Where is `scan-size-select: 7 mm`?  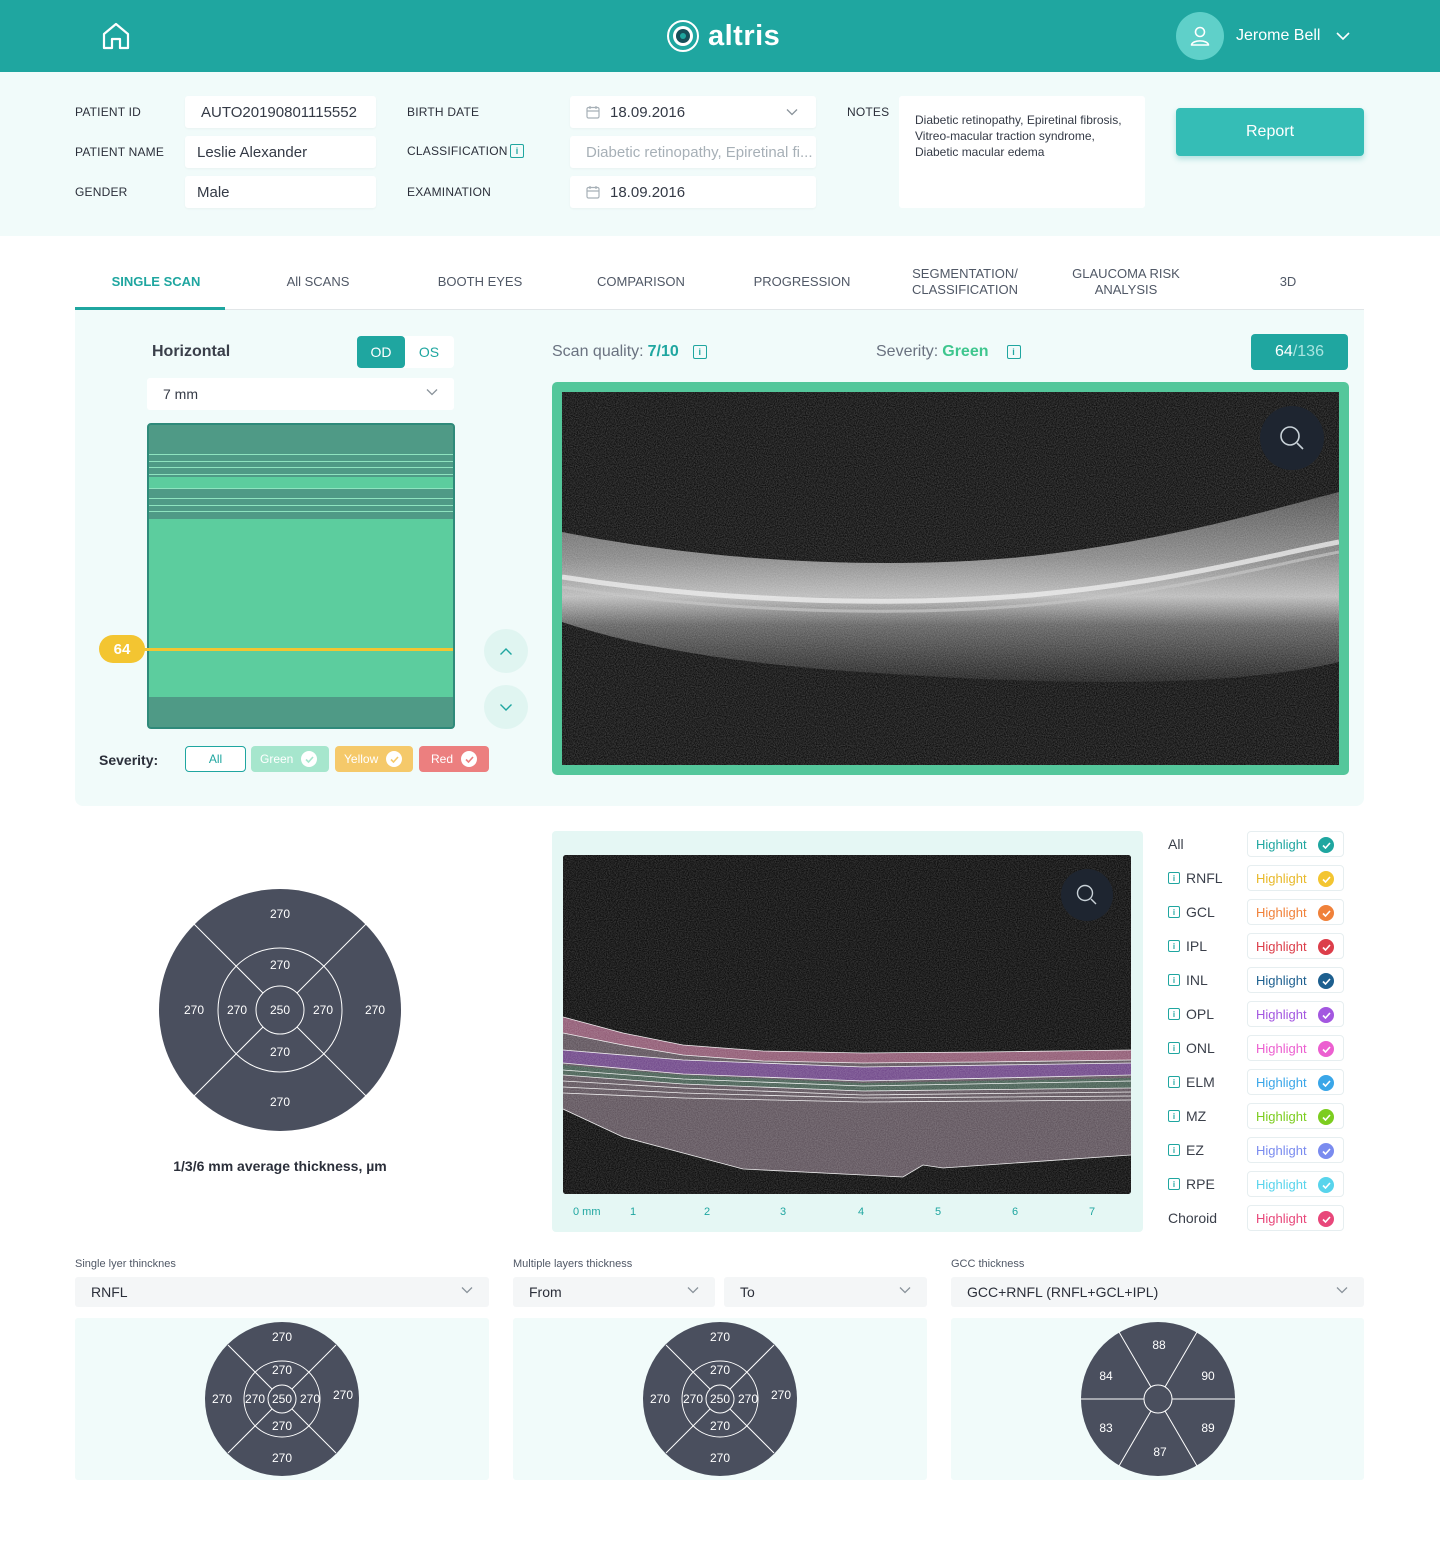 scan-size-select: 7 mm is located at coordinates (300, 394).